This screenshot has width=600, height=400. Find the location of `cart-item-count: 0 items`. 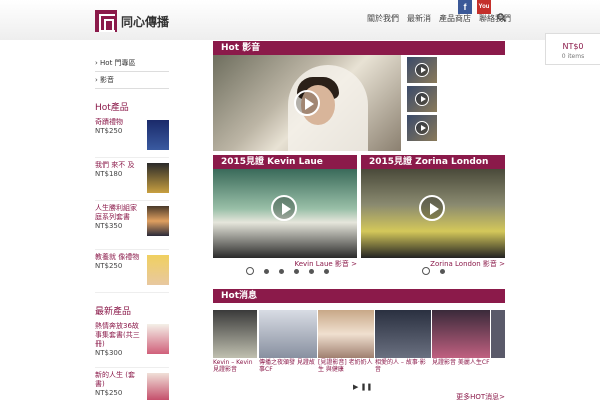

cart-item-count: 0 items is located at coordinates (573, 56).